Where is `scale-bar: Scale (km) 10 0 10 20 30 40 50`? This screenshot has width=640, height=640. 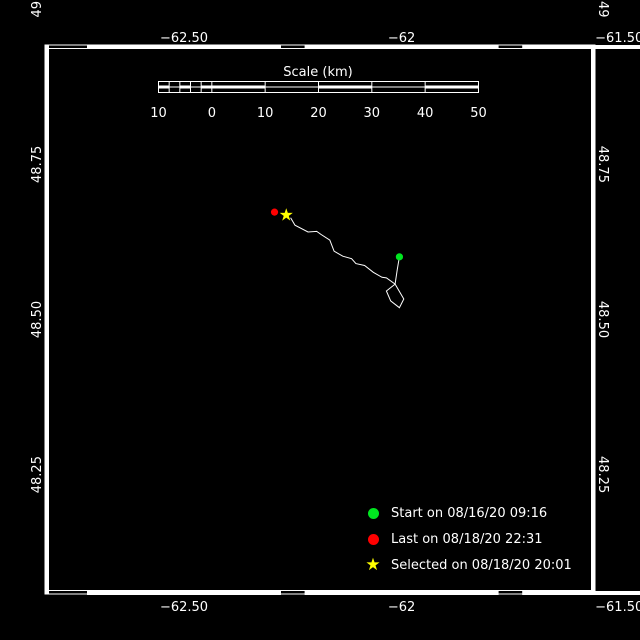
scale-bar: Scale (km) 10 0 10 20 30 40 50 is located at coordinates (318, 93).